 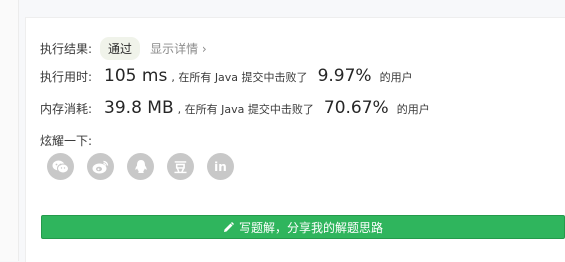 What do you see at coordinates (120, 48) in the screenshot?
I see `status-badge: 通过` at bounding box center [120, 48].